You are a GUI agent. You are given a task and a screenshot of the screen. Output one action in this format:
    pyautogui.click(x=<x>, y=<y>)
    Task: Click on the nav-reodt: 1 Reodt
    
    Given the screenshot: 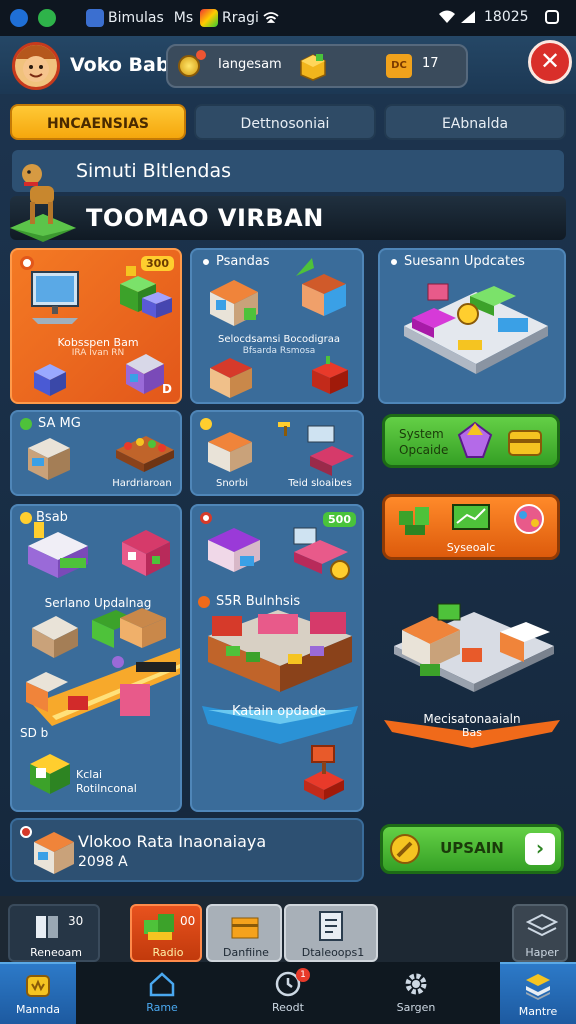 What is the action you would take?
    pyautogui.click(x=288, y=993)
    